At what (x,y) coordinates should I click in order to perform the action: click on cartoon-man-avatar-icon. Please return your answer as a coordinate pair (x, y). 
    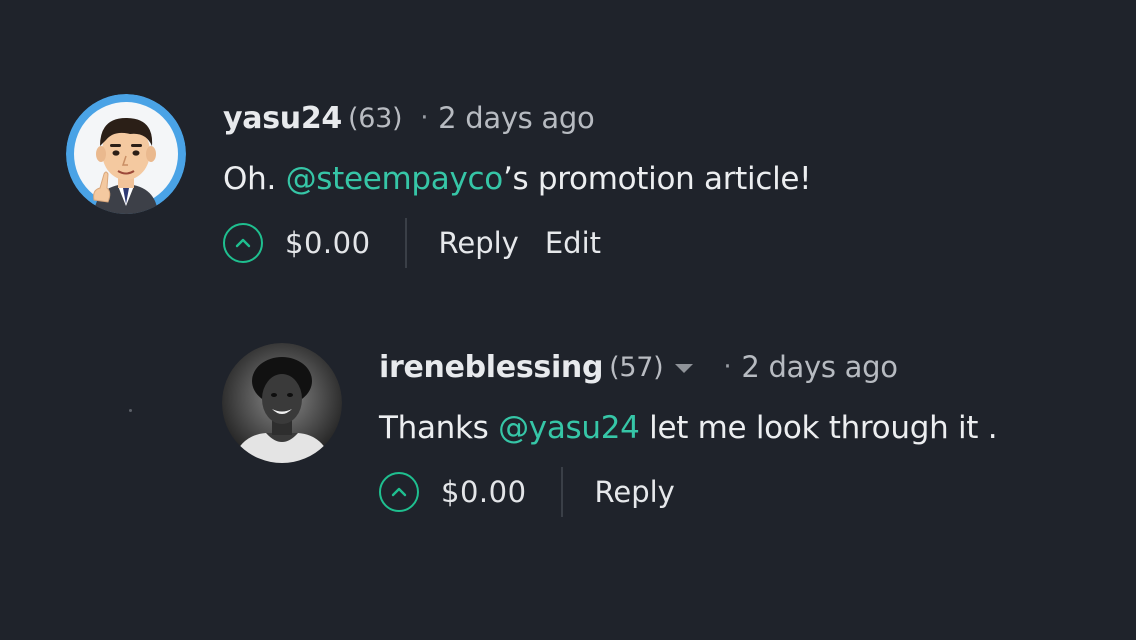
    Looking at the image, I should click on (126, 154).